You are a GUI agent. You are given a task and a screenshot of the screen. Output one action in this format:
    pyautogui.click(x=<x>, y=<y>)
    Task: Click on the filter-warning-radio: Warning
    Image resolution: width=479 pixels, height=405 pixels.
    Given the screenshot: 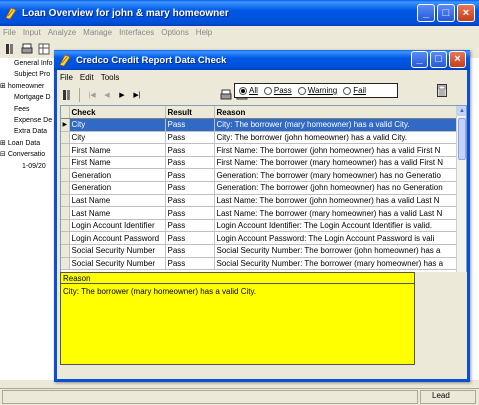 What is the action you would take?
    pyautogui.click(x=317, y=90)
    